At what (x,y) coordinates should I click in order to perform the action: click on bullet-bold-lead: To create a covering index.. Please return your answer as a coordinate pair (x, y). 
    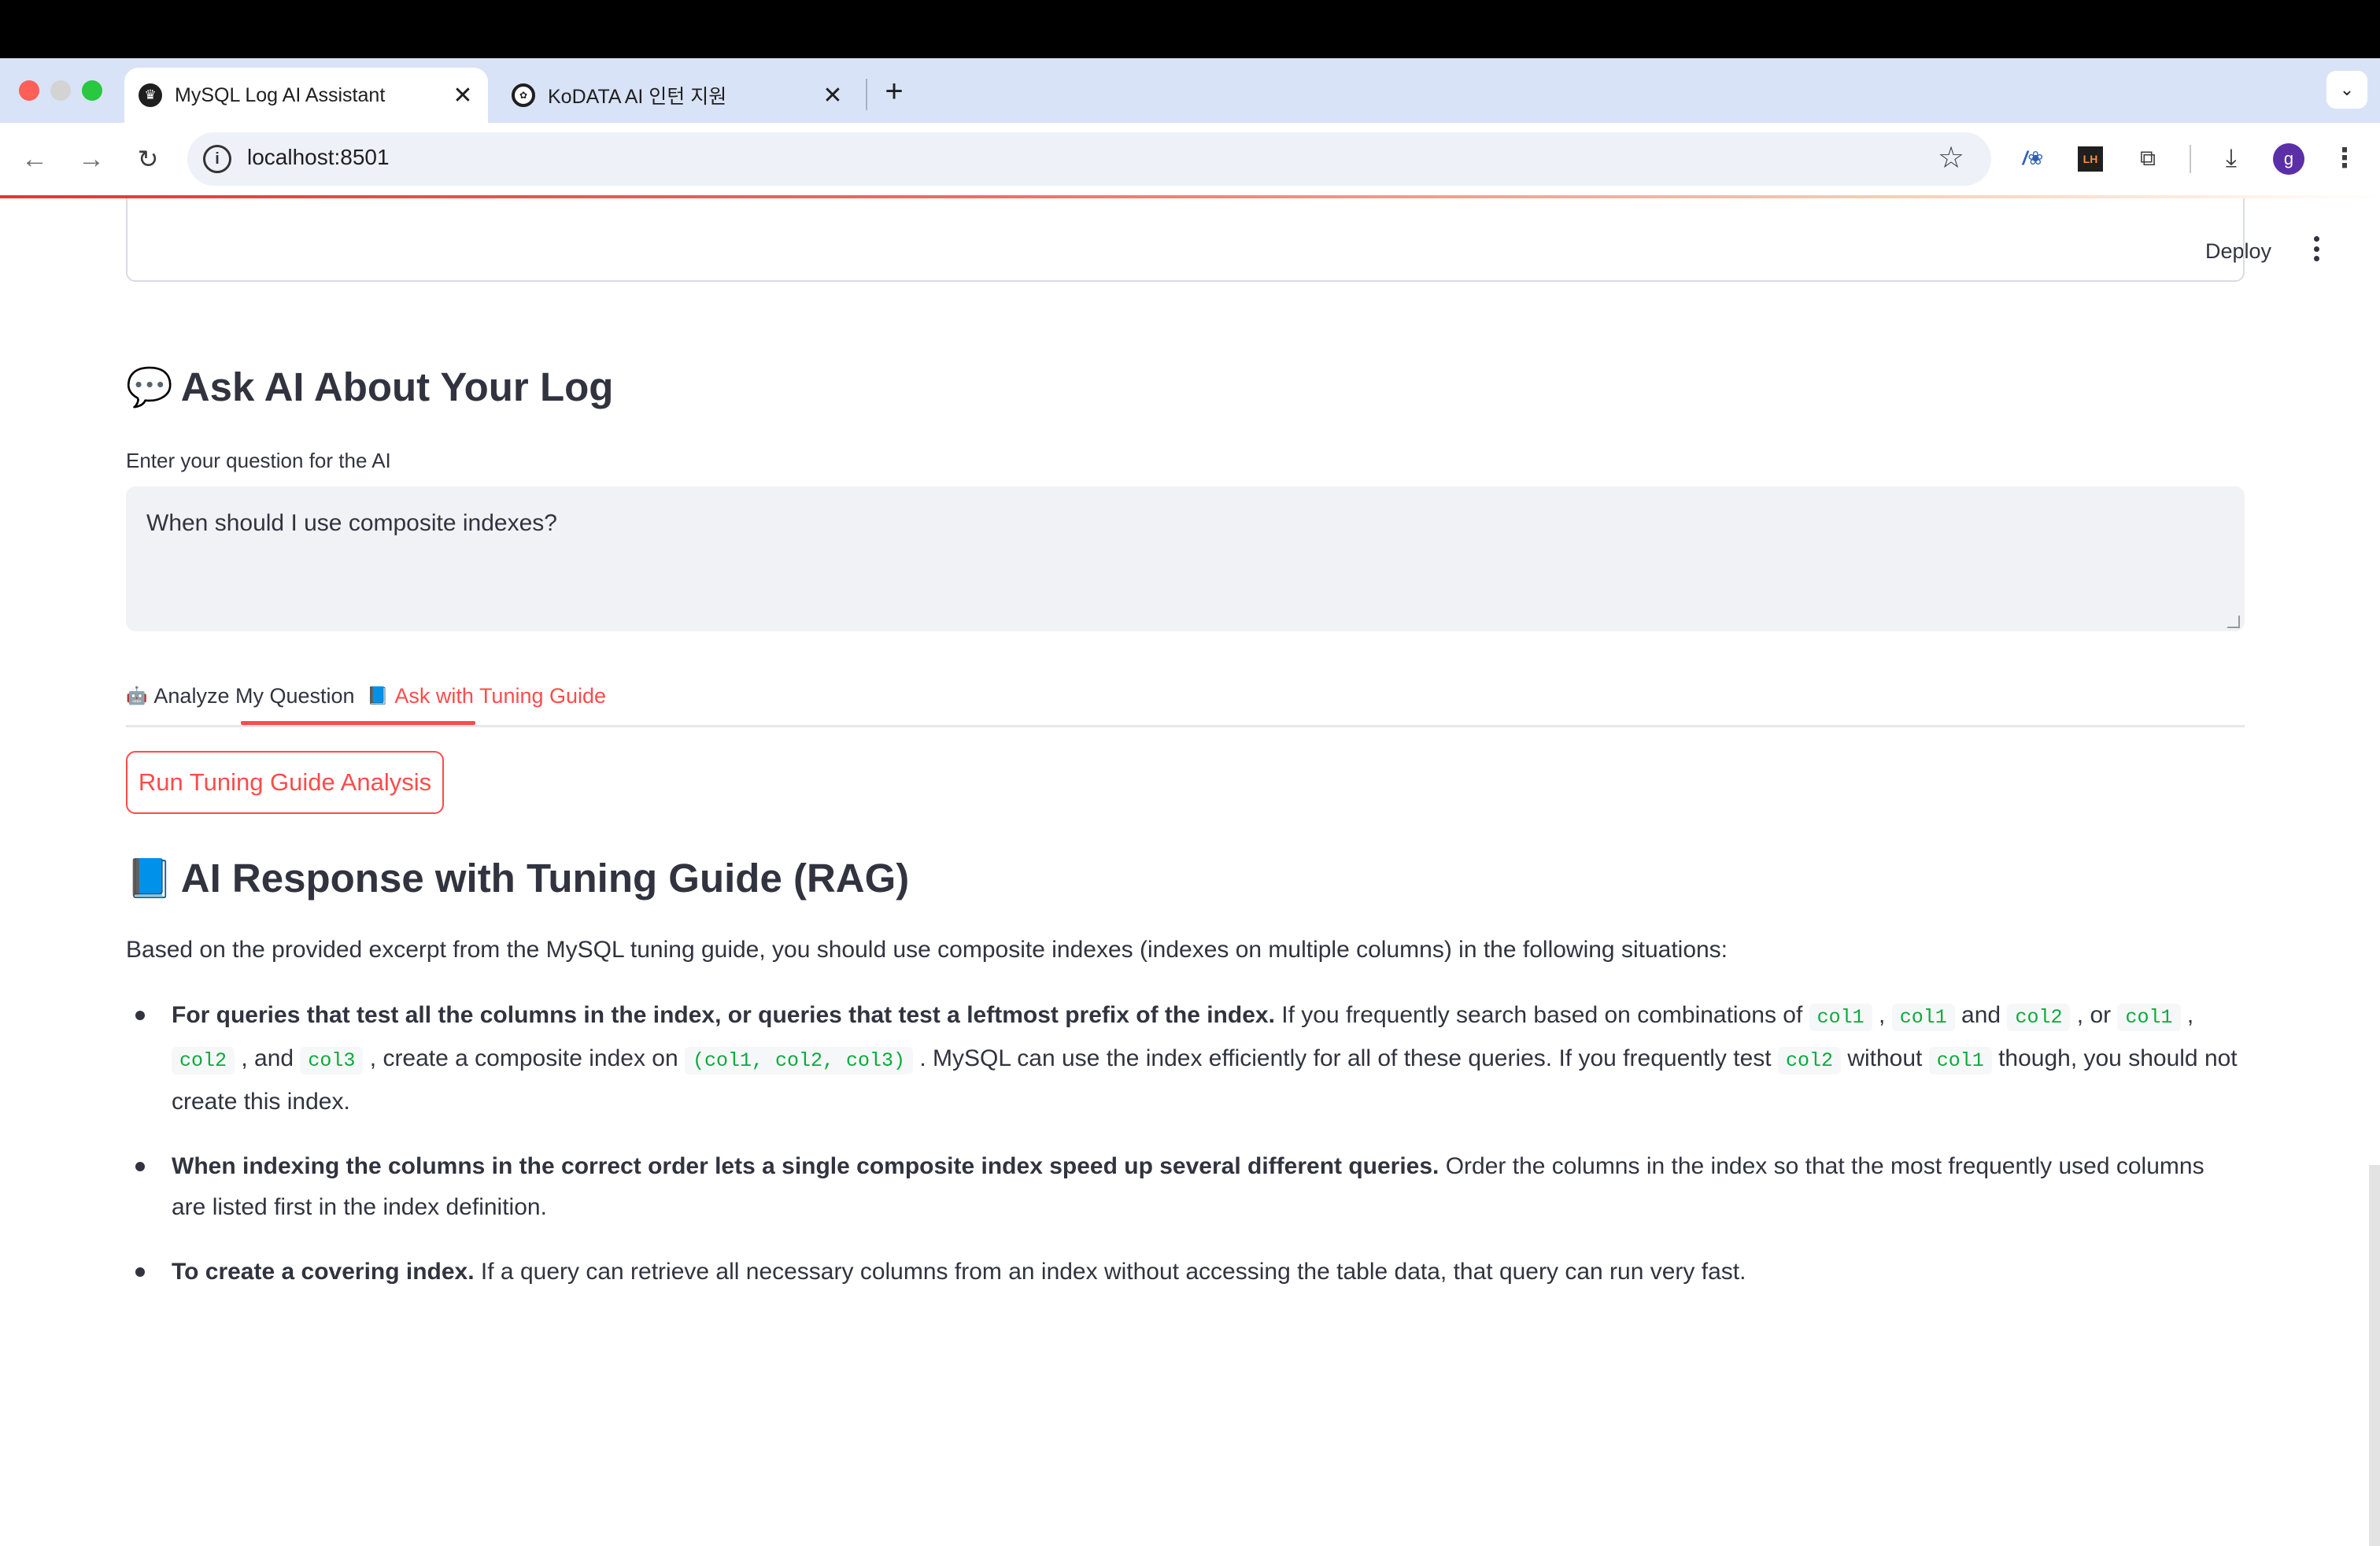
    Looking at the image, I should click on (323, 1272).